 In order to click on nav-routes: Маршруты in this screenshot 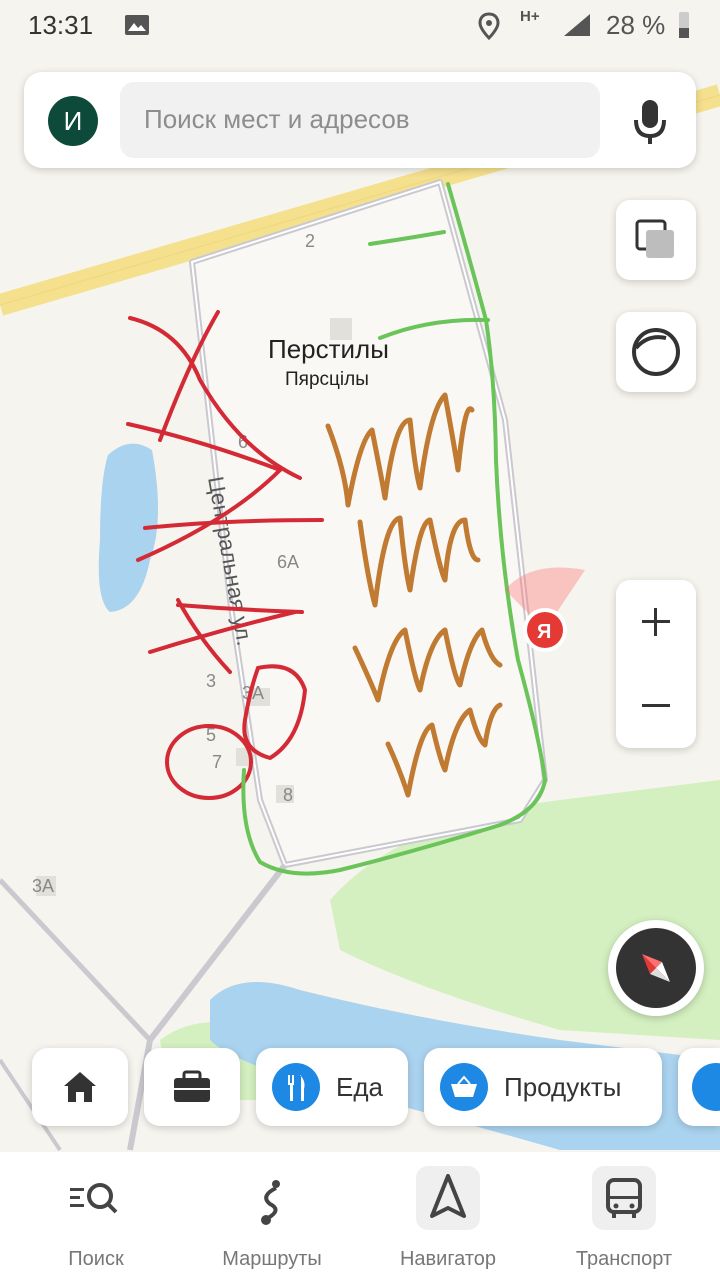, I will do `click(272, 1216)`.